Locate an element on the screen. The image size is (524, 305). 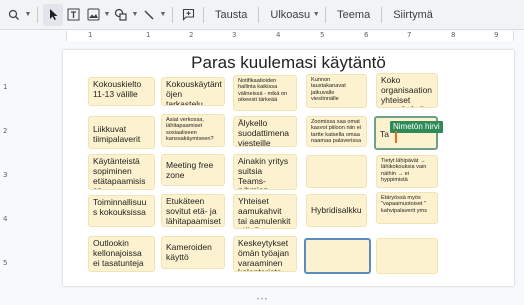
sticky-note: Hybridisalkku is located at coordinates (336, 210).